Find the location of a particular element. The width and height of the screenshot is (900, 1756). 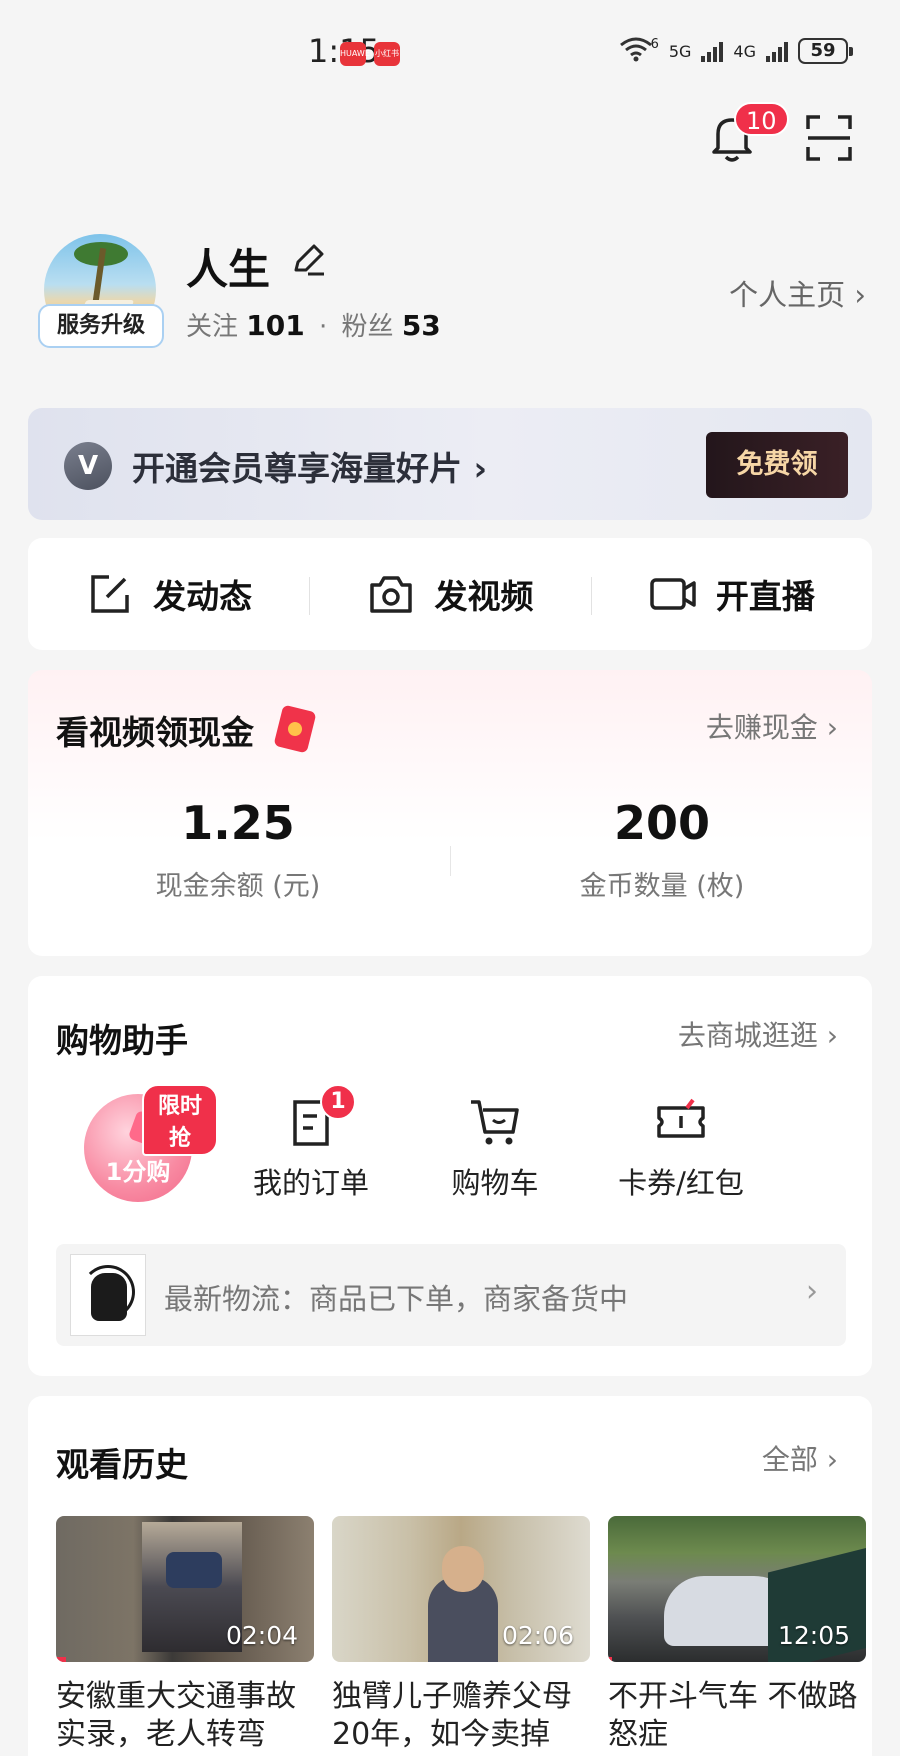

history-video-thumbnail: 12:05 is located at coordinates (737, 1589).